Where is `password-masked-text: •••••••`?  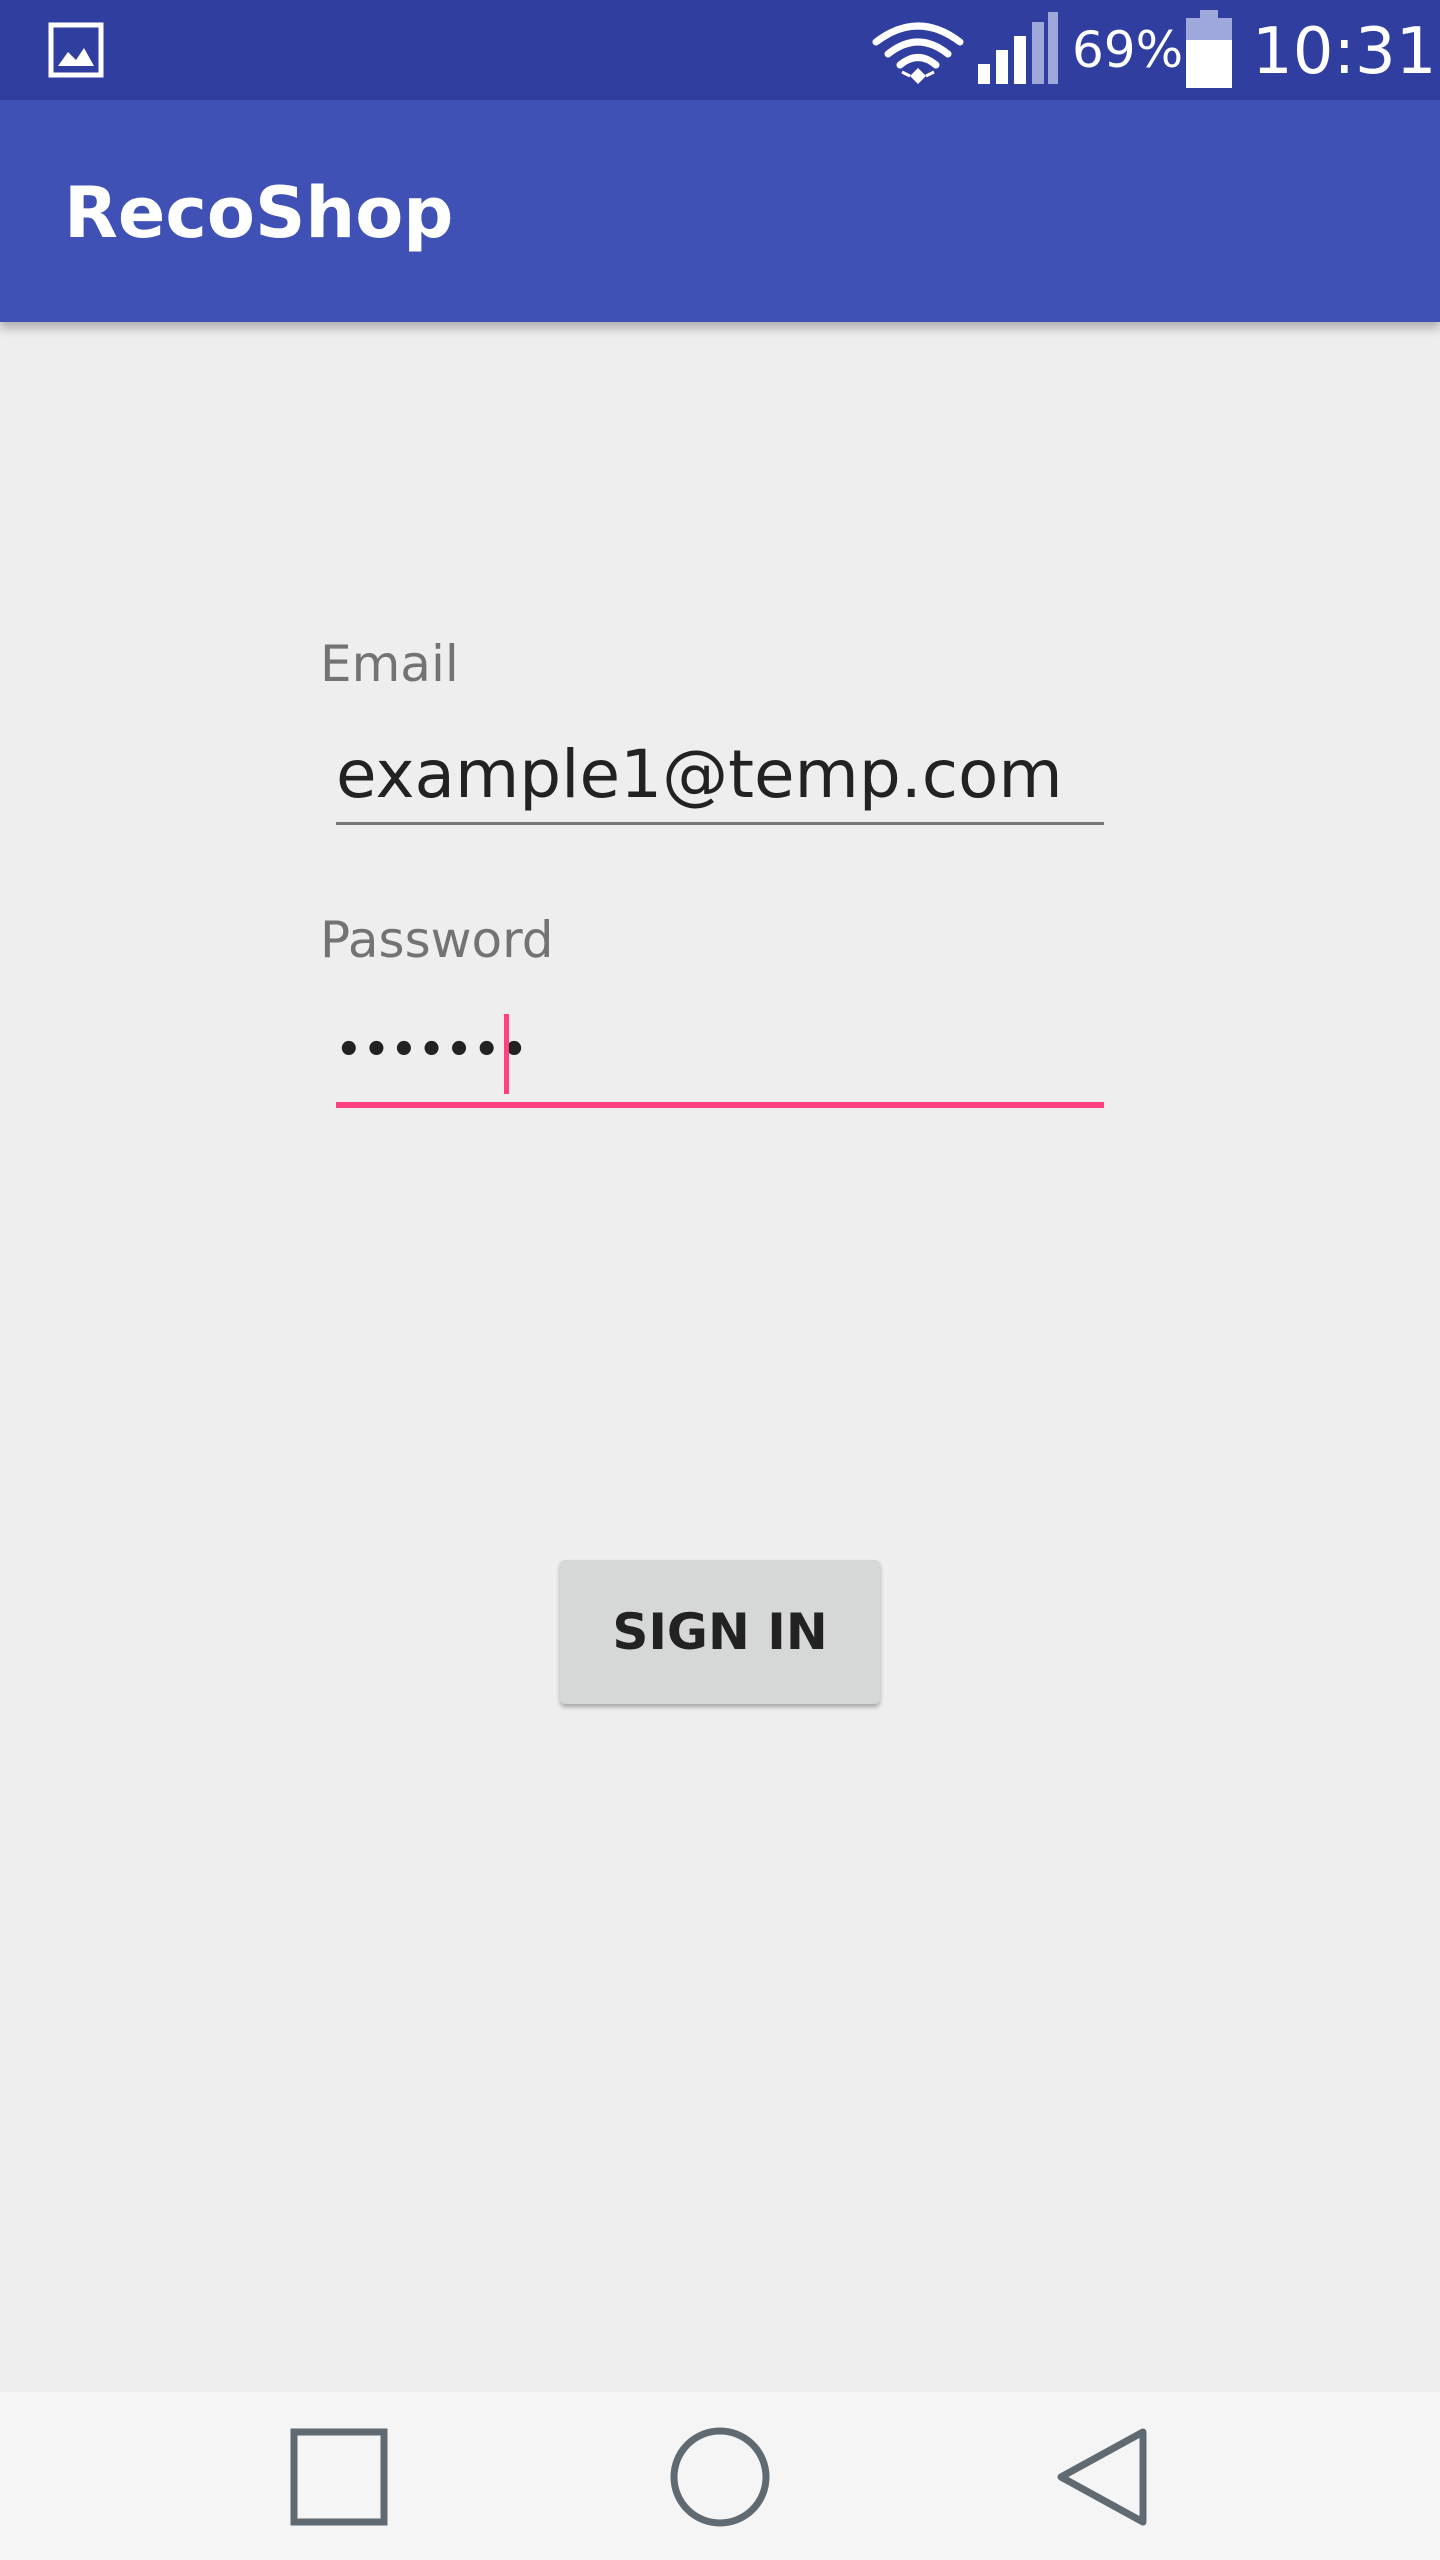 password-masked-text: ••••••• is located at coordinates (432, 1050).